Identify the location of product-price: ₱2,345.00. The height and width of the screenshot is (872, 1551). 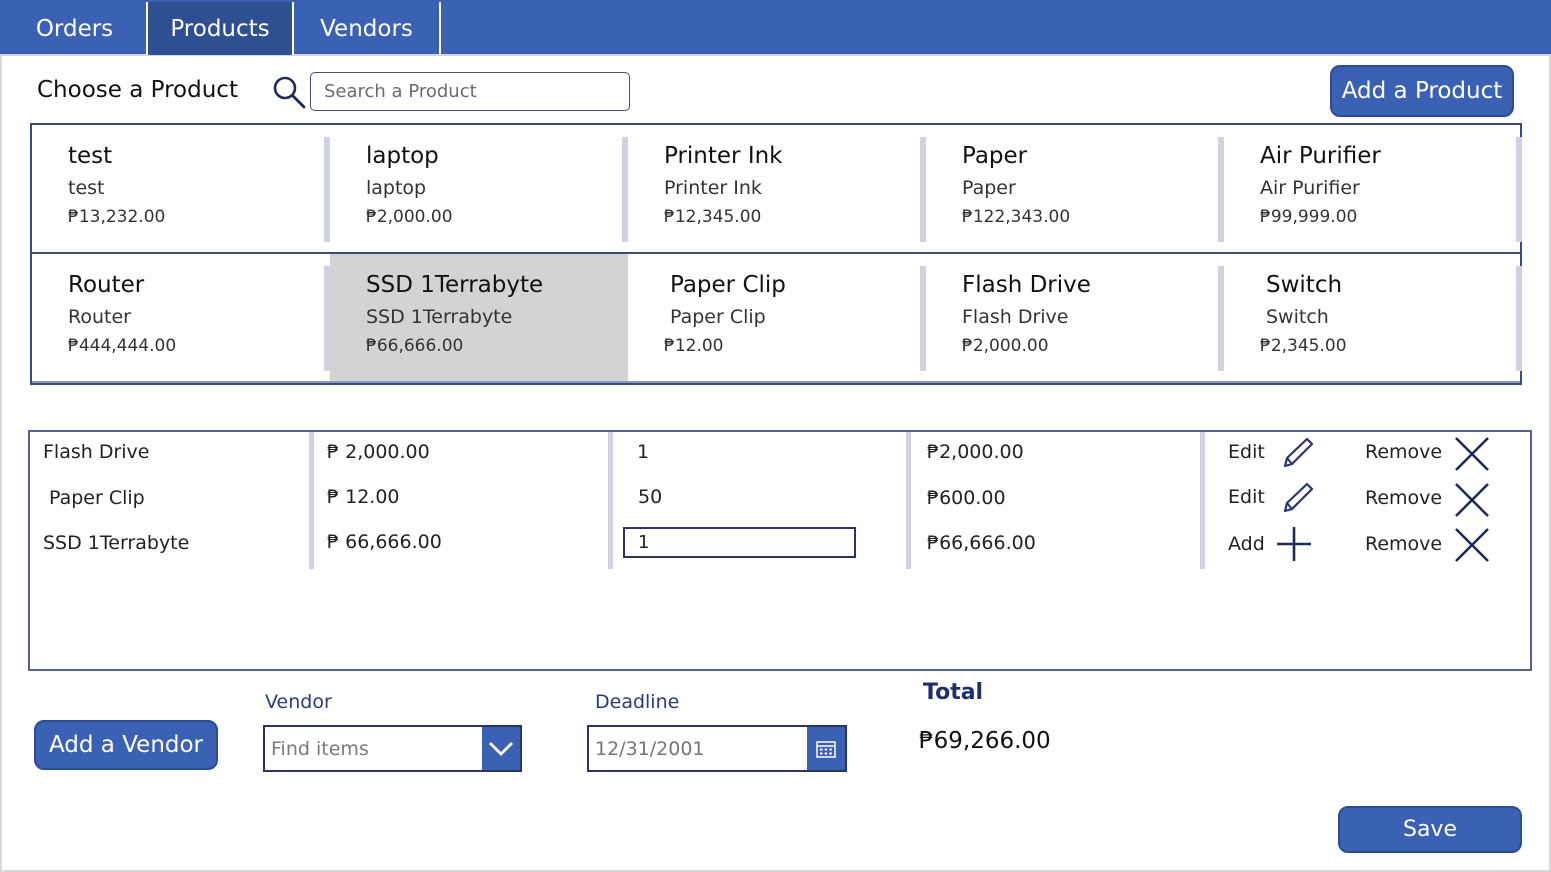
(1303, 346).